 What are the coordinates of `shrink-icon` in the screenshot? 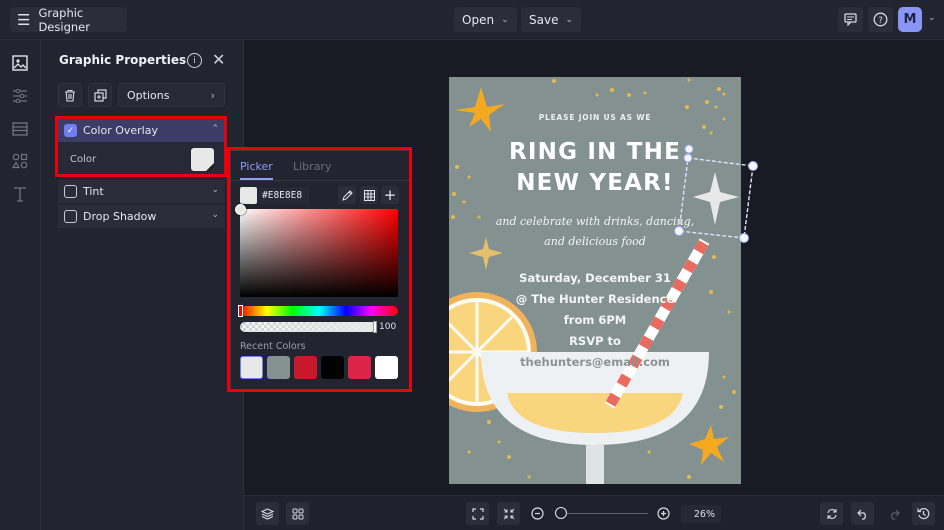 It's located at (508, 513).